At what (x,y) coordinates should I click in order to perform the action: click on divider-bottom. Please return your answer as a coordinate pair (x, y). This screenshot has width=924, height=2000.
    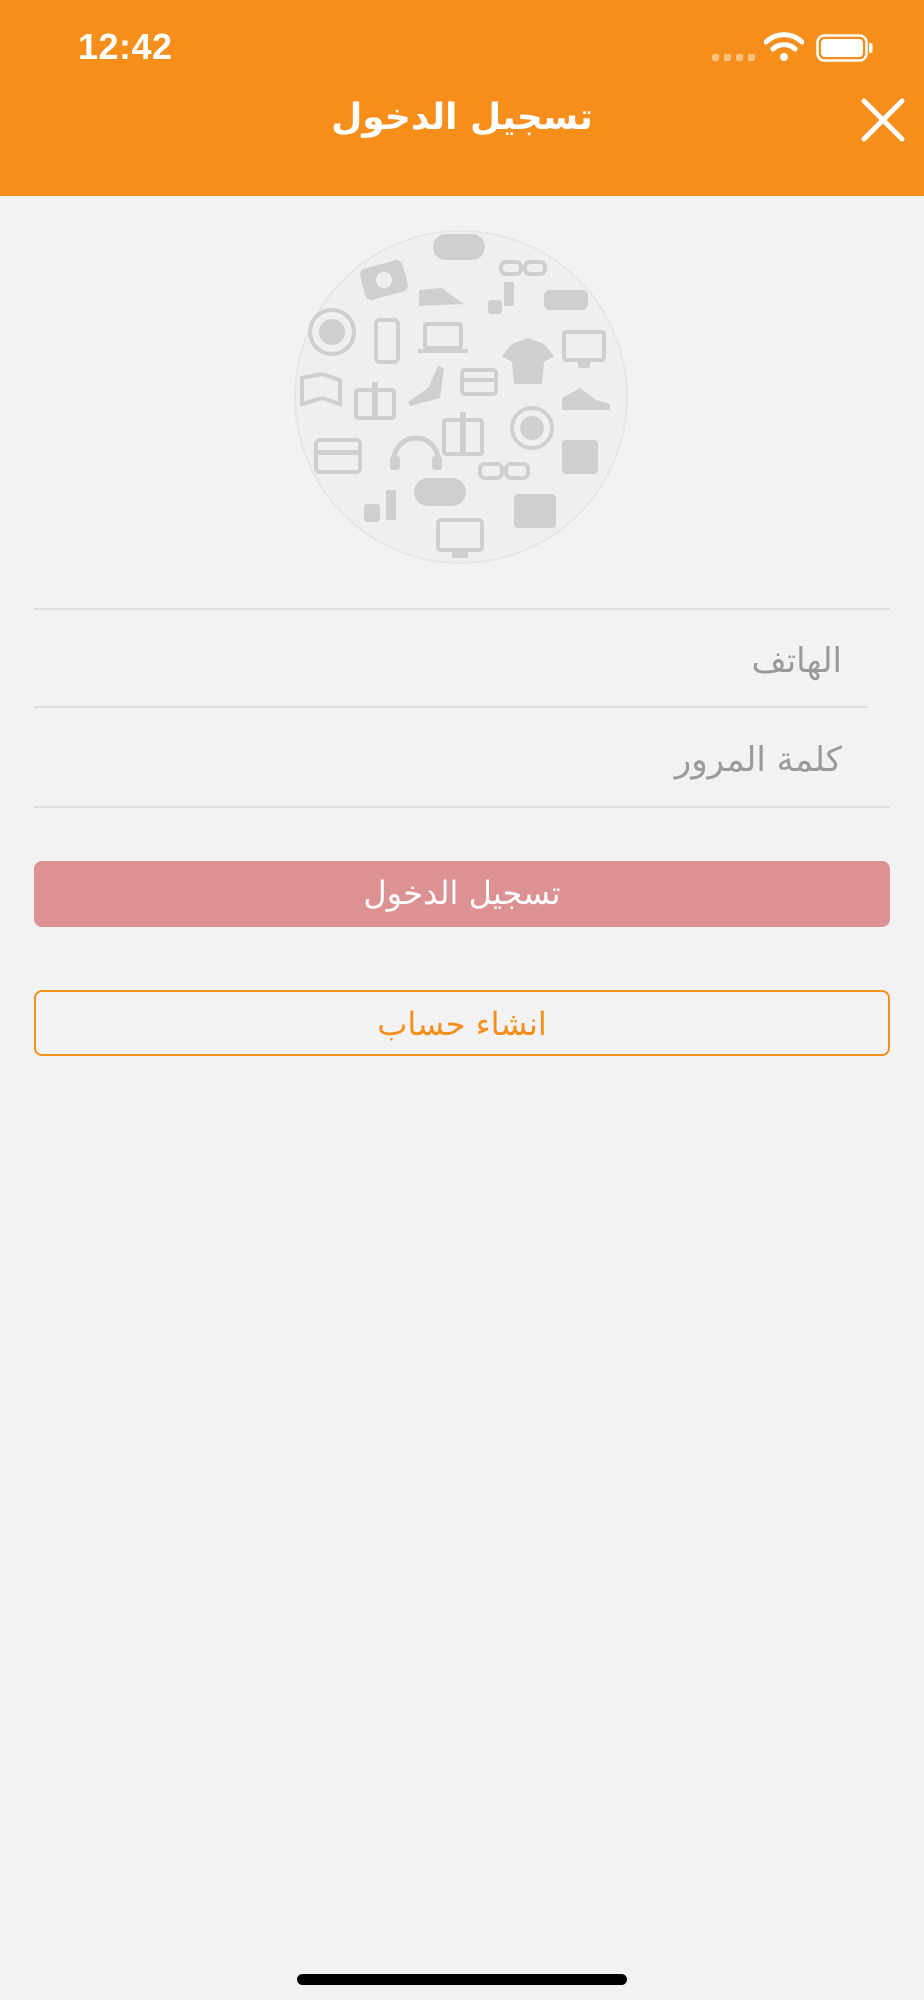
    Looking at the image, I should click on (462, 807).